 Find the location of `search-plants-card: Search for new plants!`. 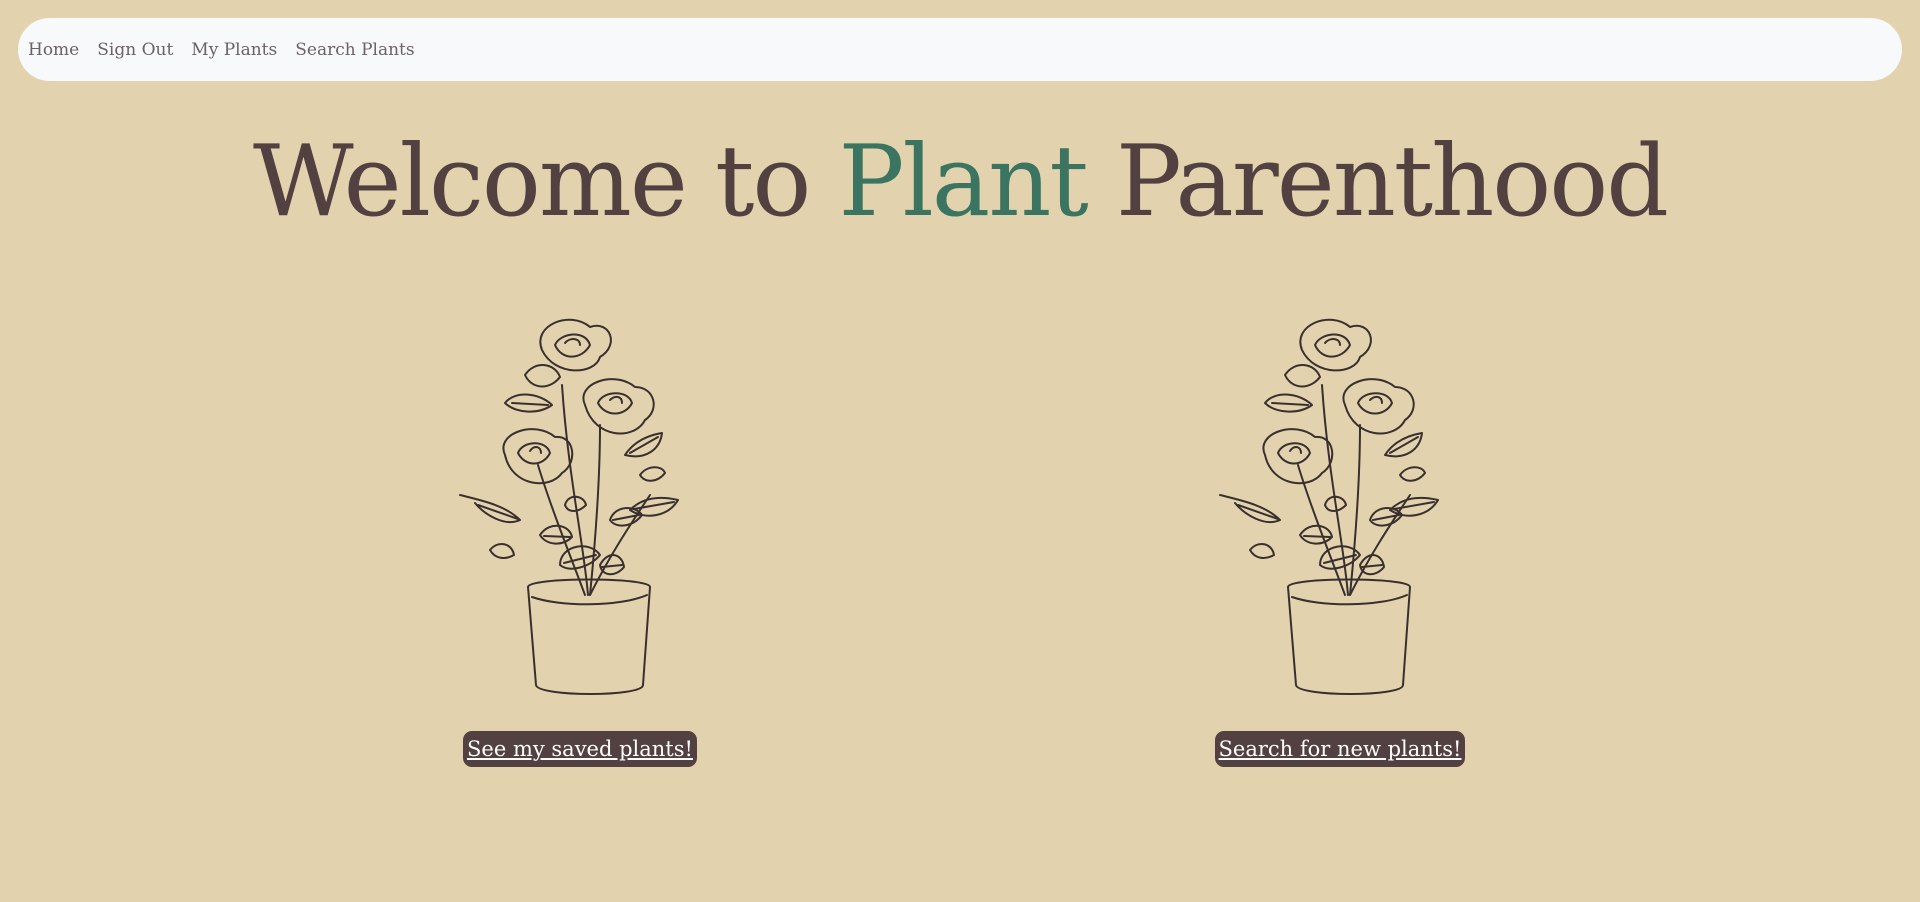

search-plants-card: Search for new plants! is located at coordinates (1340, 536).